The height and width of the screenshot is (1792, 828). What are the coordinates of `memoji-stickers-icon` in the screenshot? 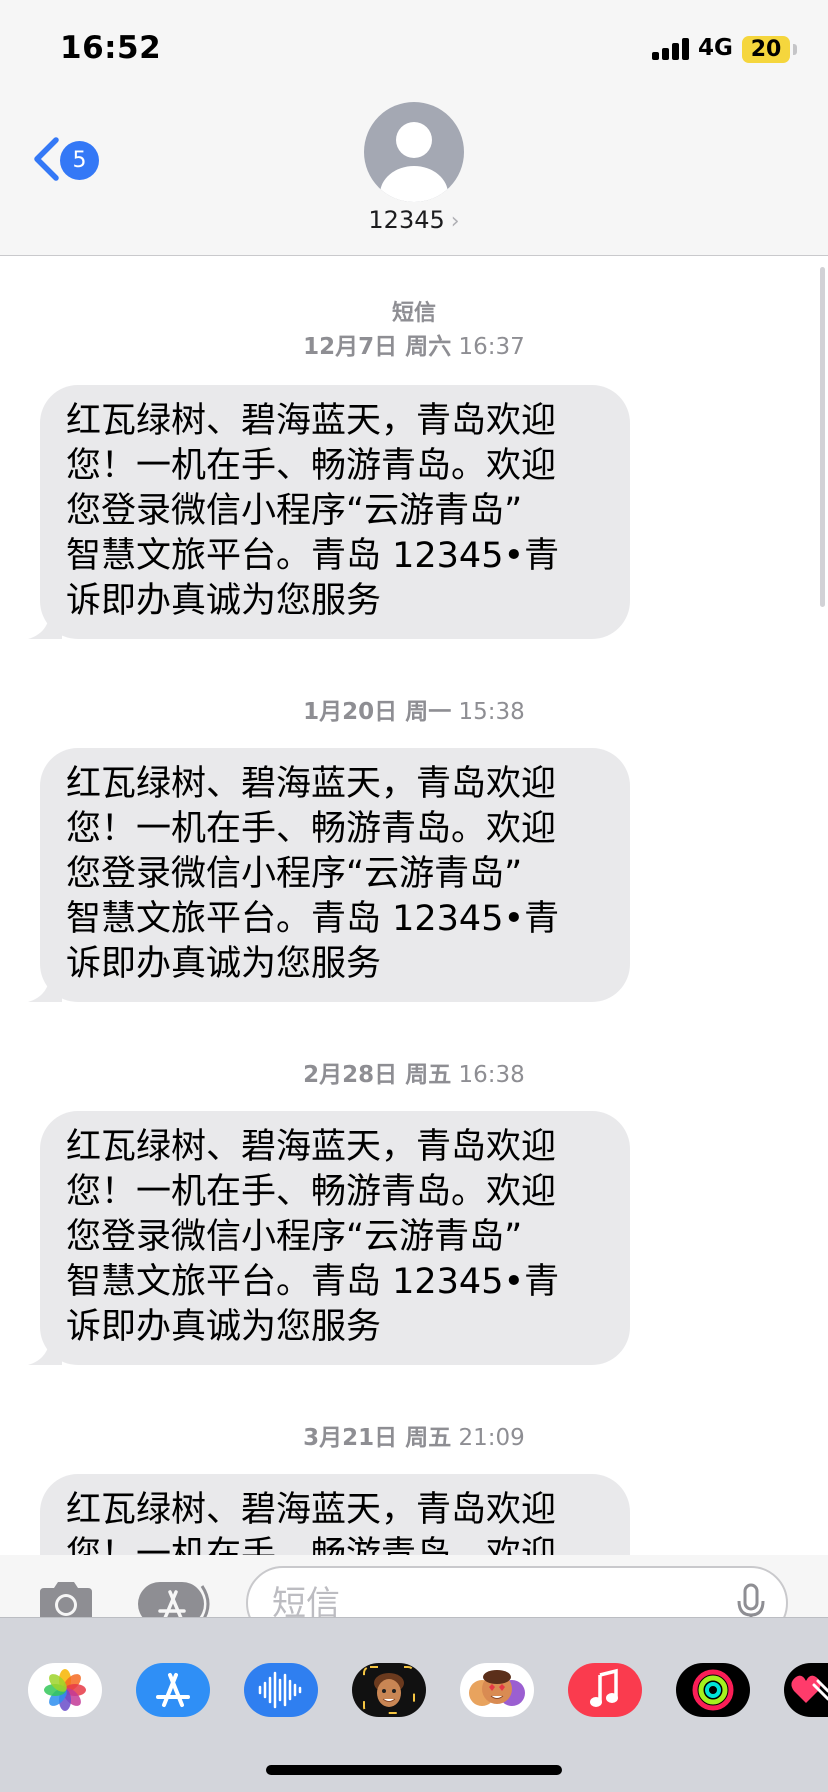 It's located at (497, 1690).